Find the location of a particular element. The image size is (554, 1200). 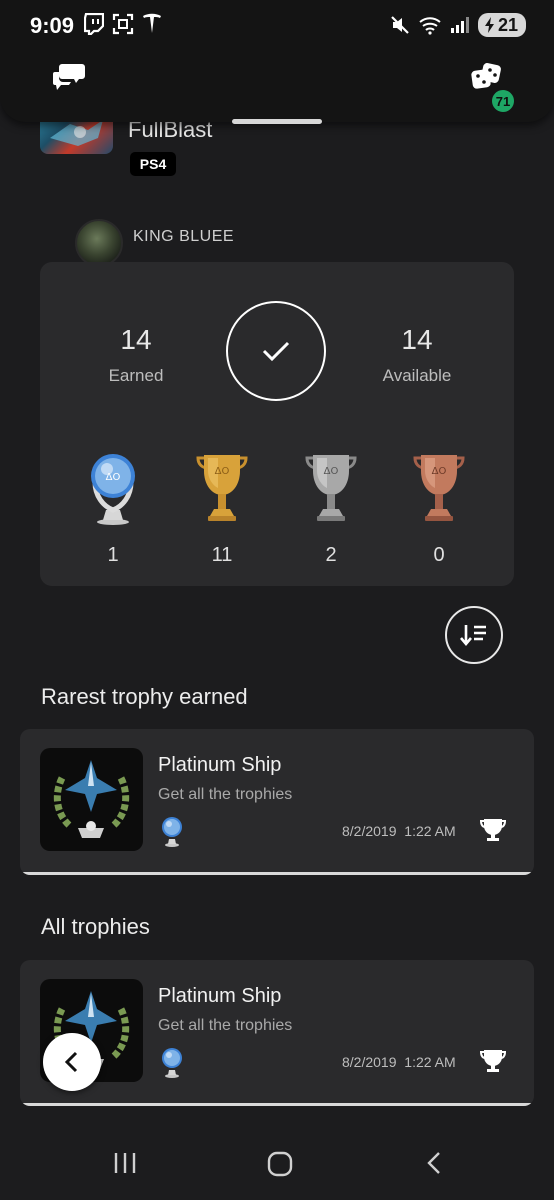

completion-indicator is located at coordinates (276, 351).